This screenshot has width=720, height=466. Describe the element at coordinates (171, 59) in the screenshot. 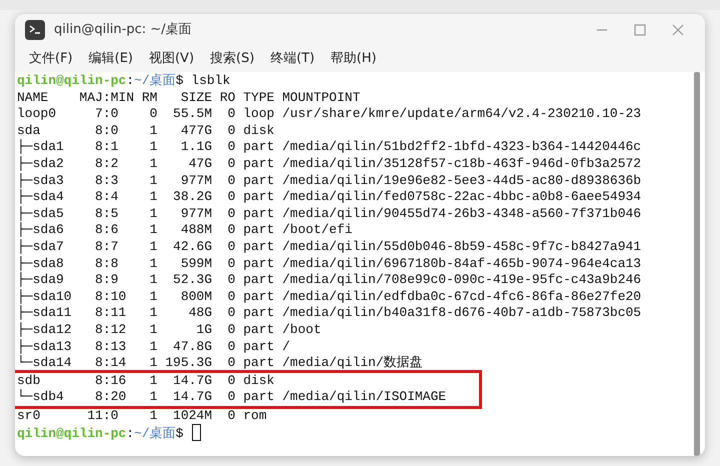

I see `menu-item: 视图(V)` at that location.